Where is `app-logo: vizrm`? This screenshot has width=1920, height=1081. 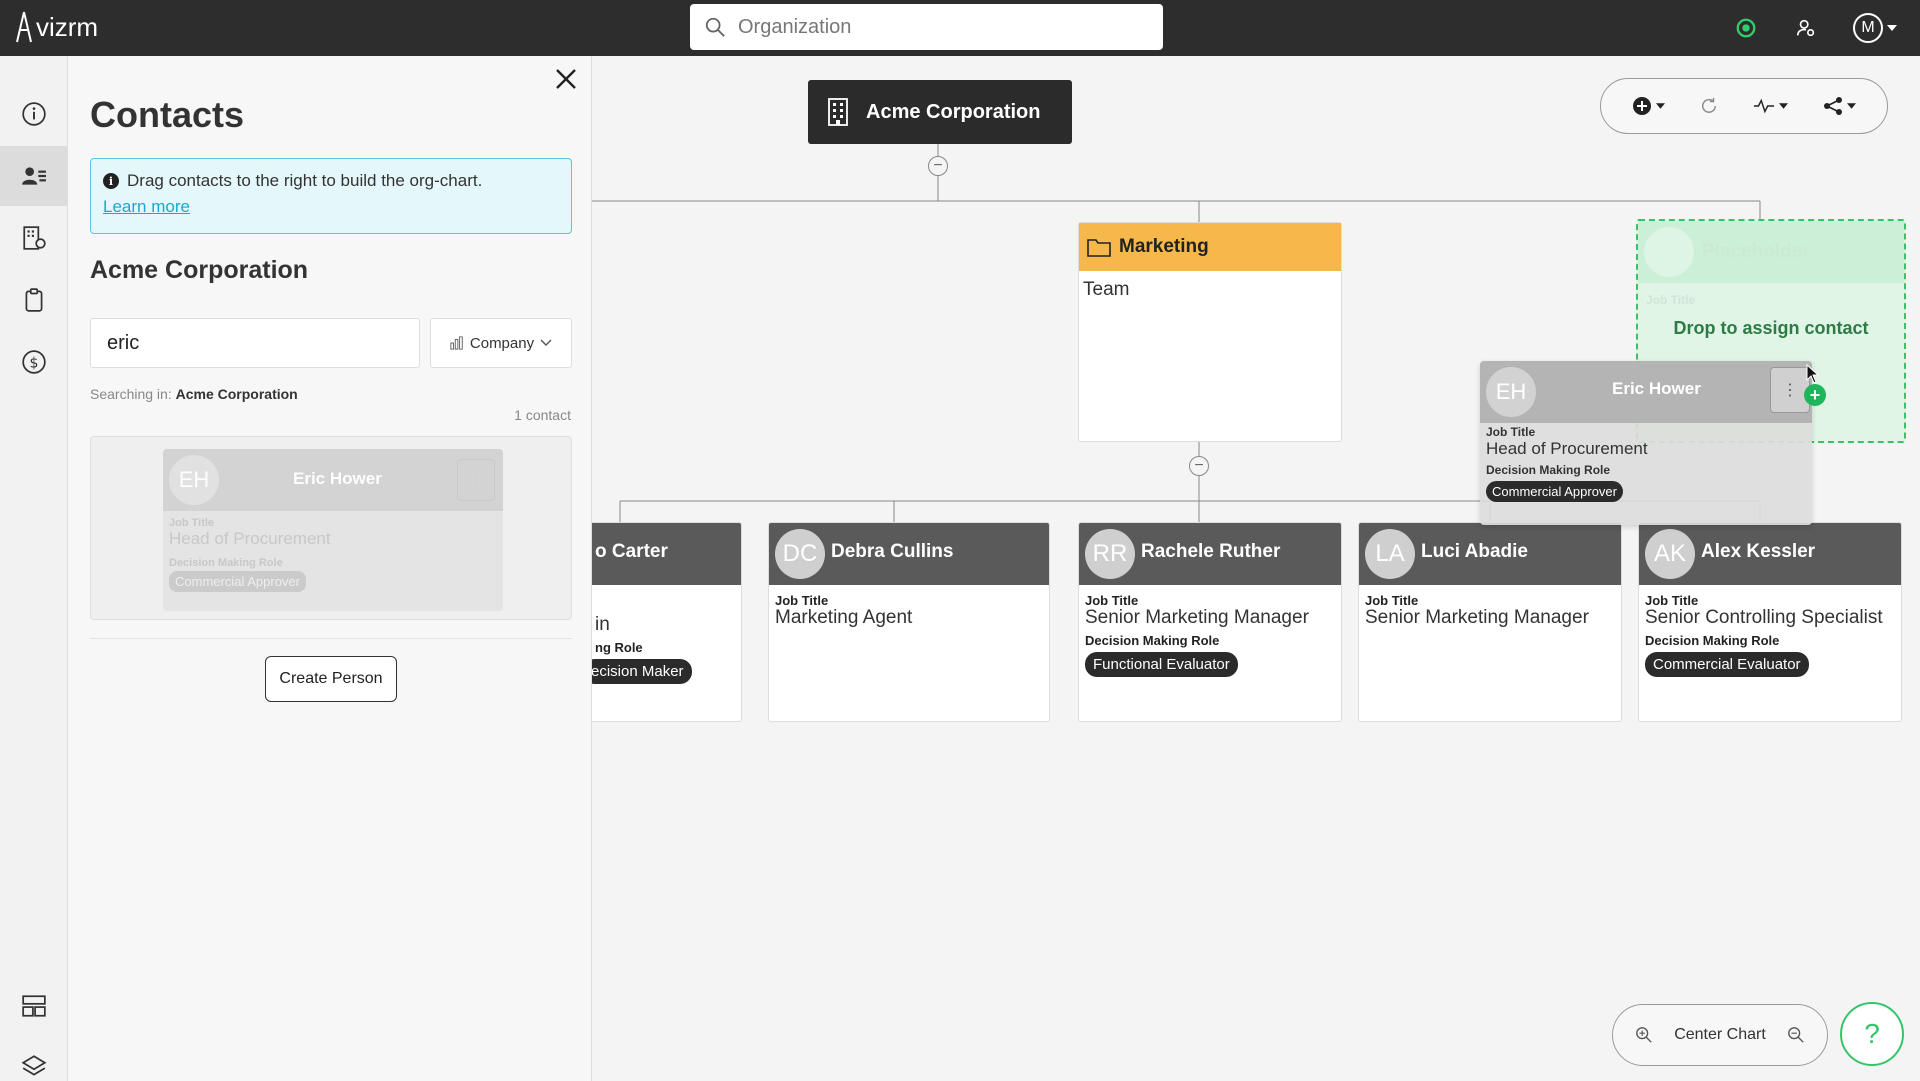 app-logo: vizrm is located at coordinates (56, 27).